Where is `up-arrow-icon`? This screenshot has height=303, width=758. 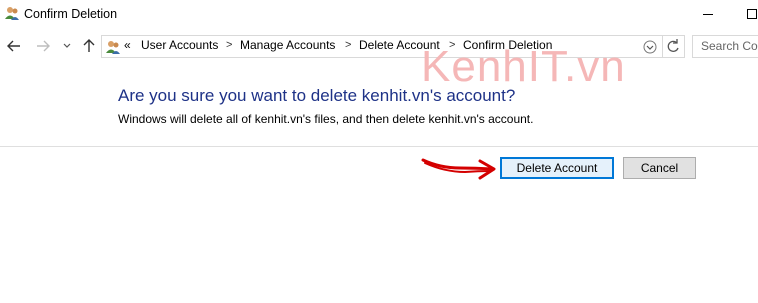
up-arrow-icon is located at coordinates (89, 45).